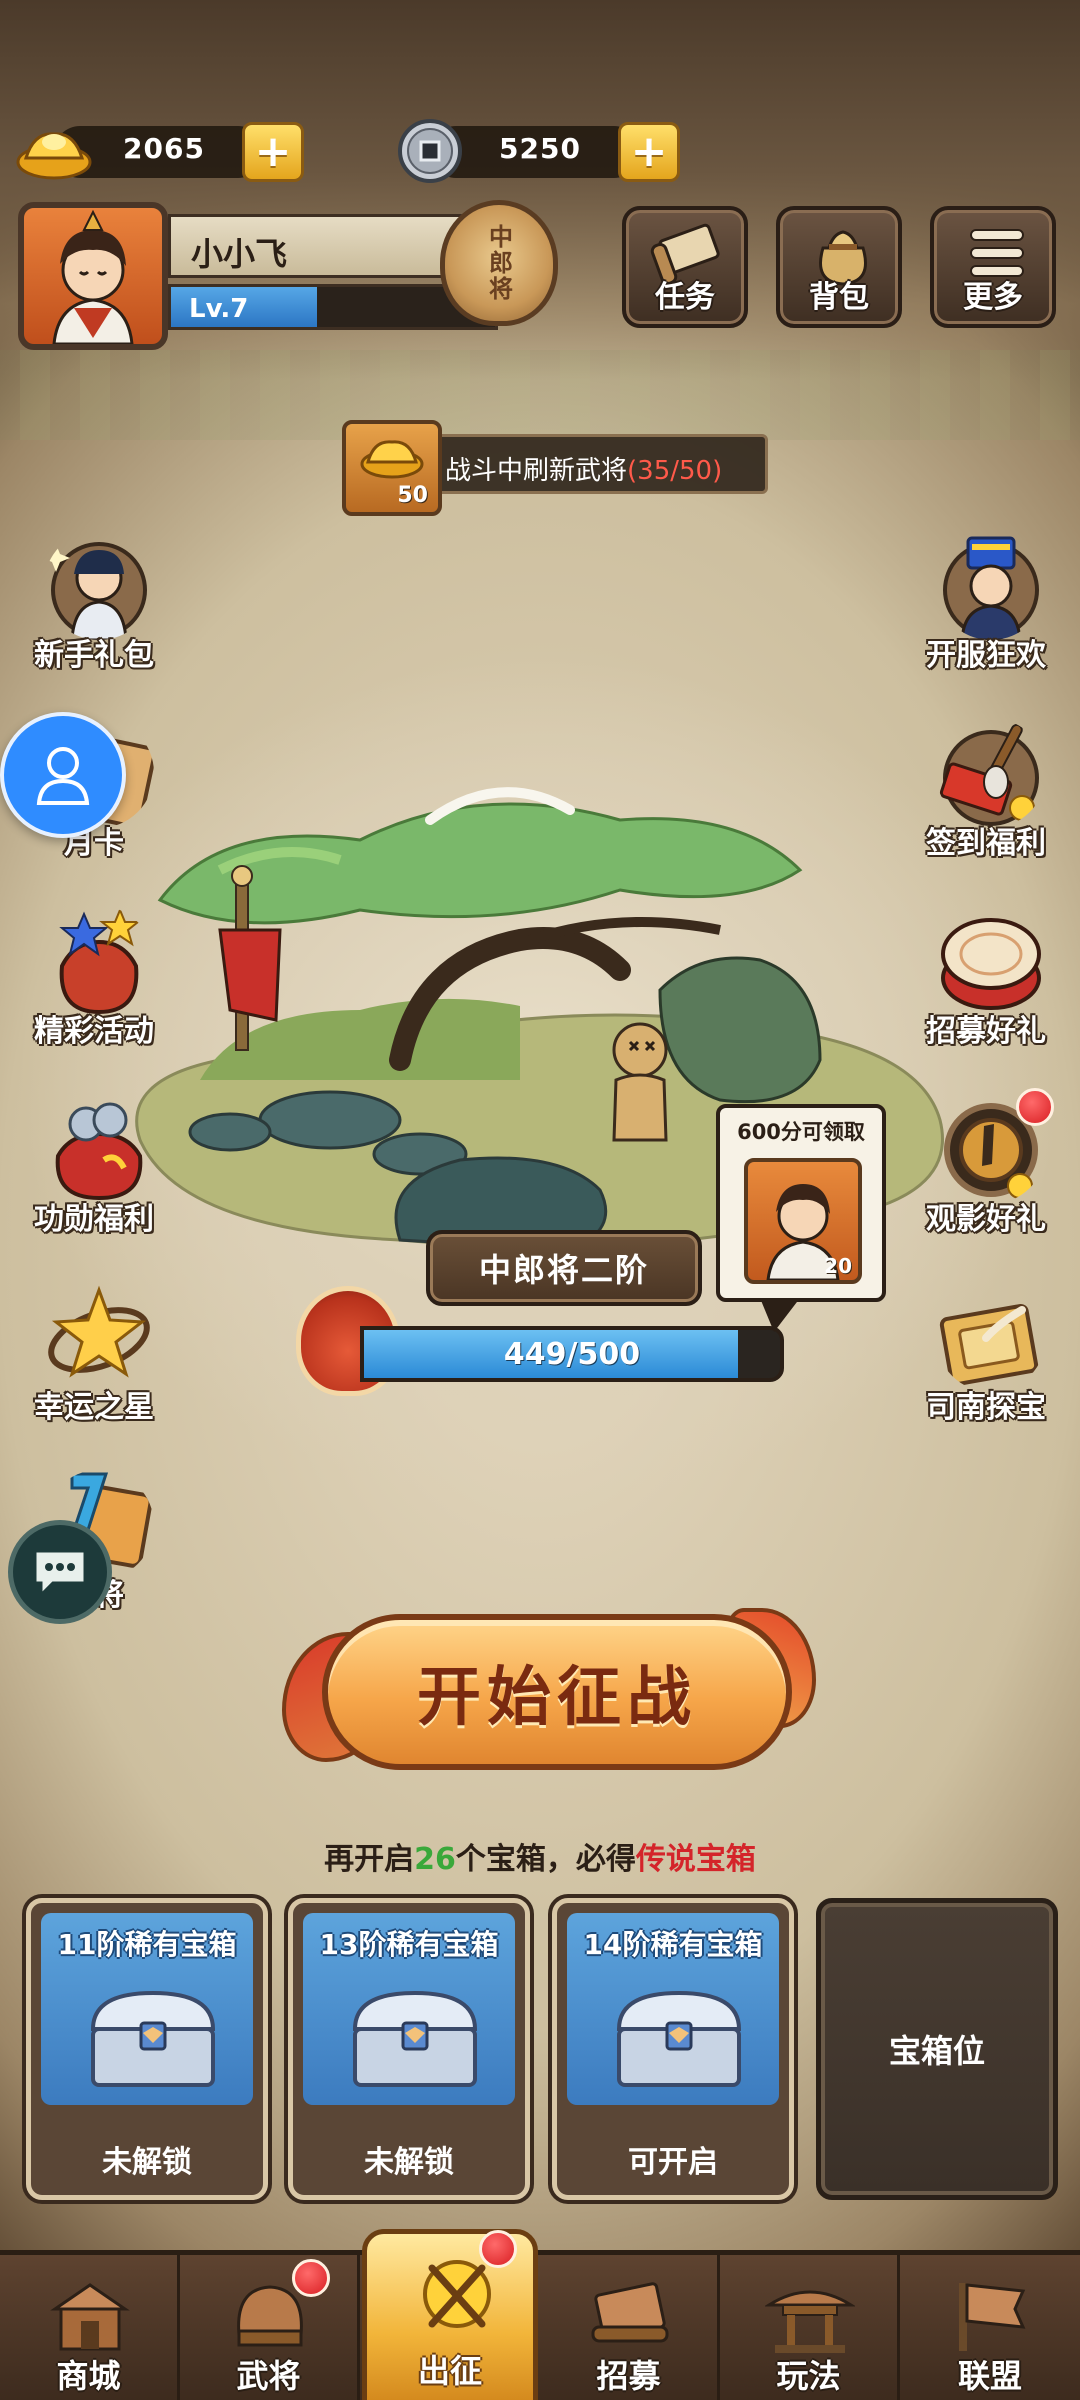 The height and width of the screenshot is (2400, 1080). Describe the element at coordinates (992, 2317) in the screenshot. I see `alliance-flag-icon` at that location.